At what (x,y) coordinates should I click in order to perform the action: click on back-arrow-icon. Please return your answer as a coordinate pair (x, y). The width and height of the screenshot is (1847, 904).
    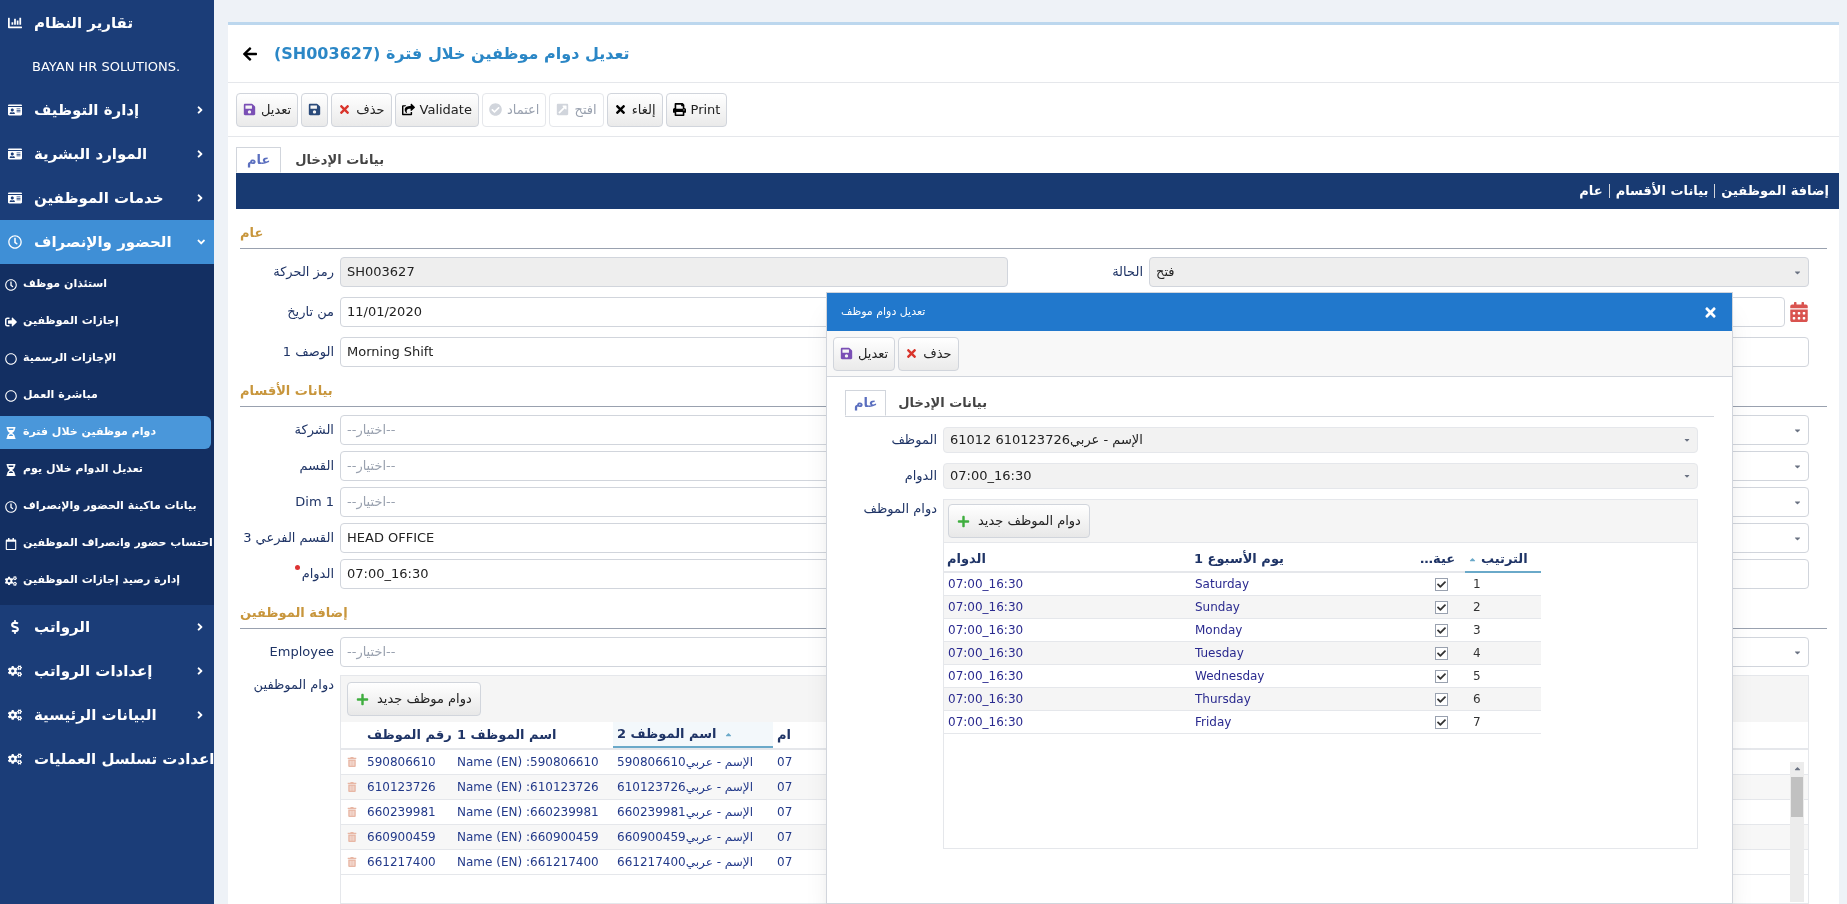
    Looking at the image, I should click on (250, 53).